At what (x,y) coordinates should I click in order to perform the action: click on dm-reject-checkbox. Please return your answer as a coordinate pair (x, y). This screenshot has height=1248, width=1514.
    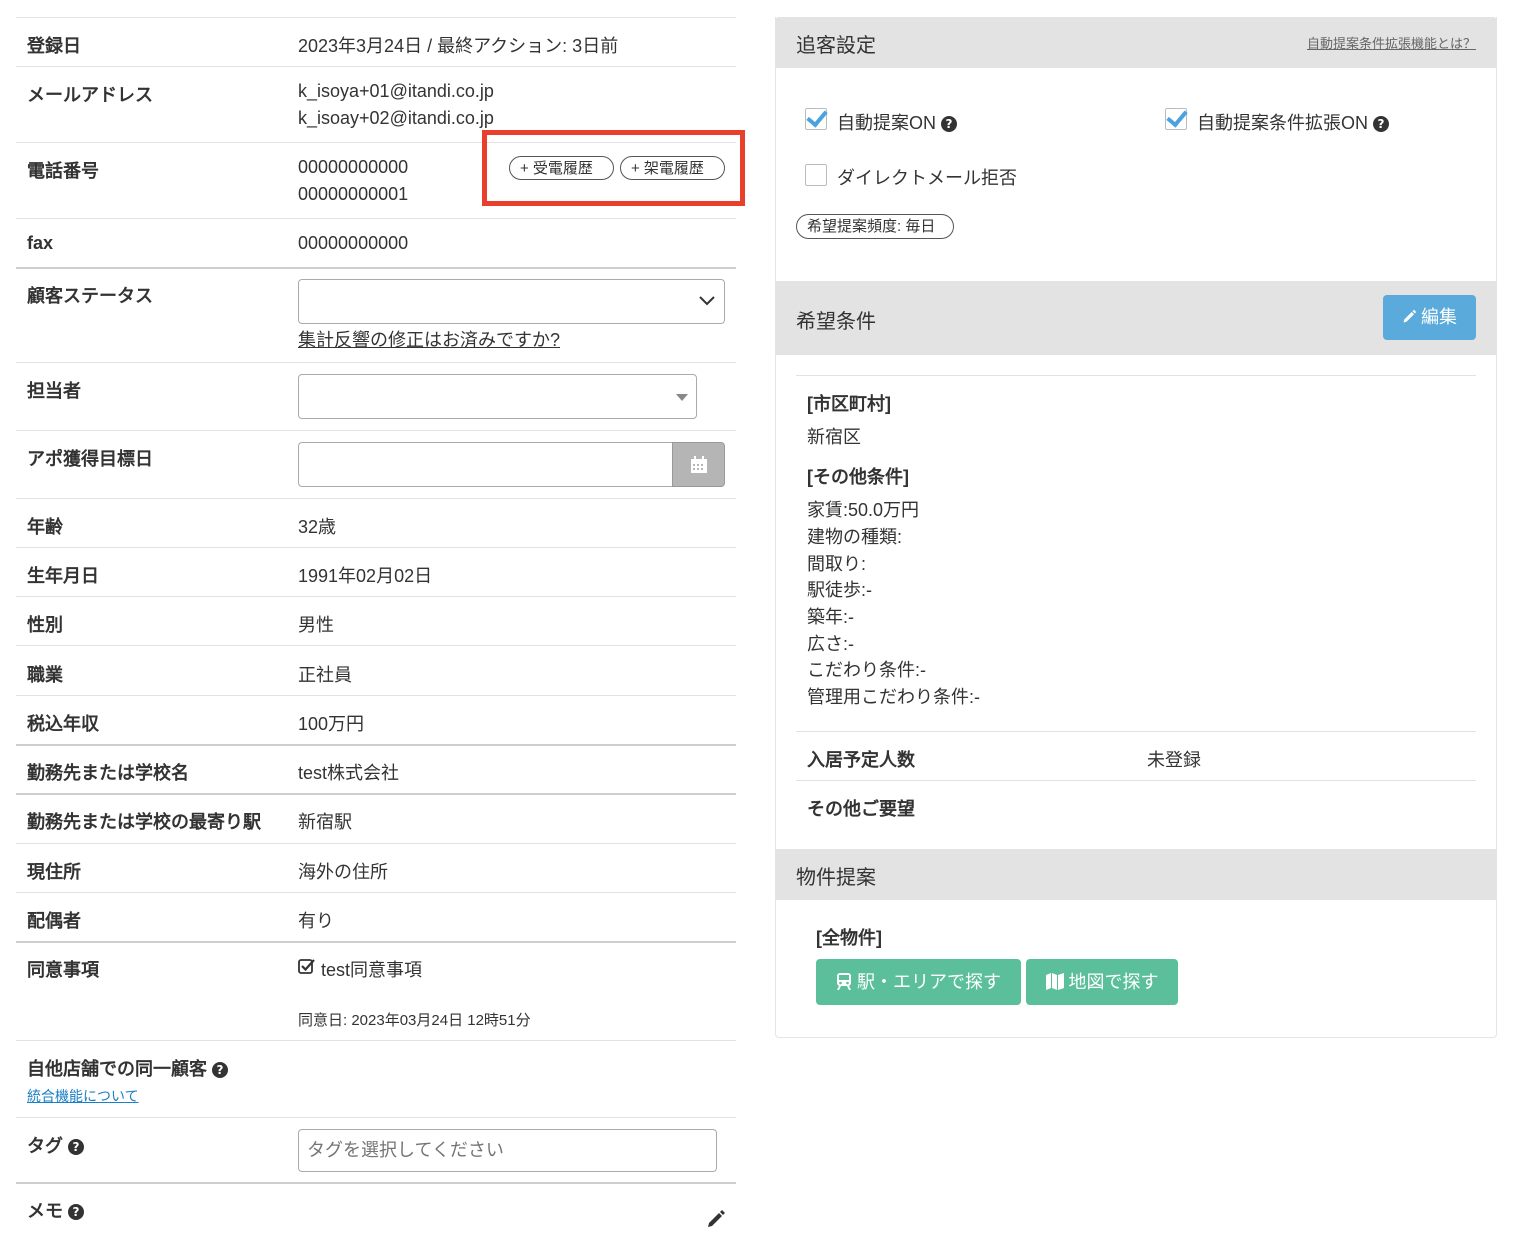
    Looking at the image, I should click on (816, 175).